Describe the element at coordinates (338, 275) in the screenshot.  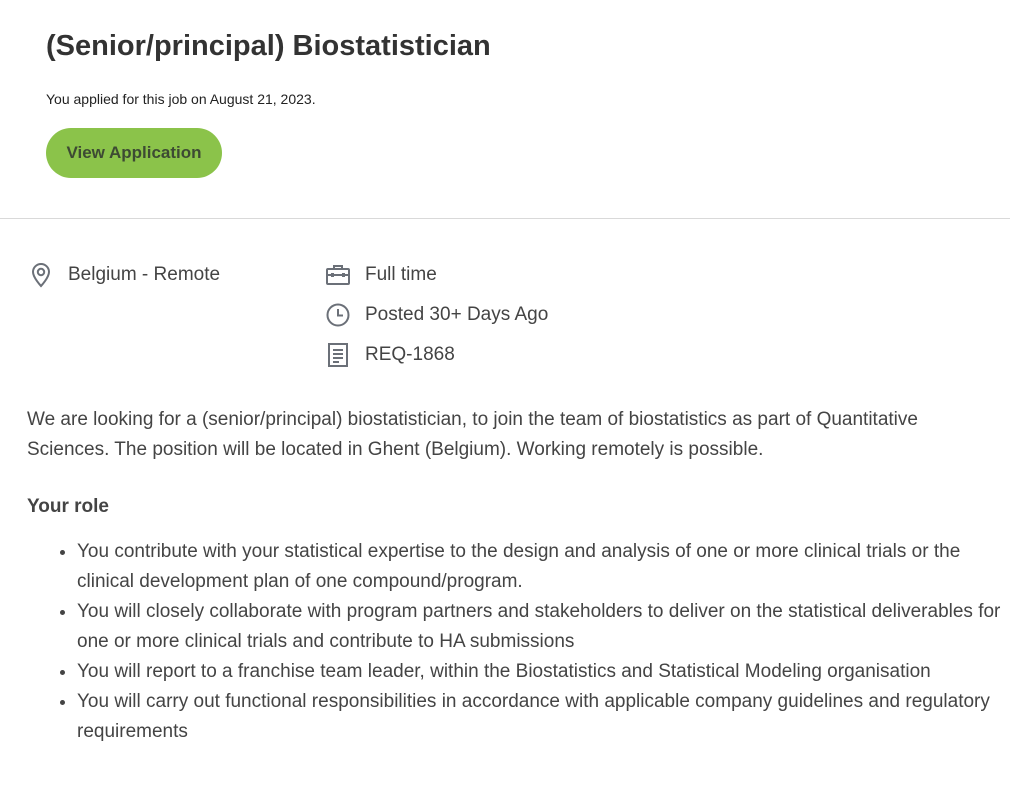
I see `briefcase-icon` at that location.